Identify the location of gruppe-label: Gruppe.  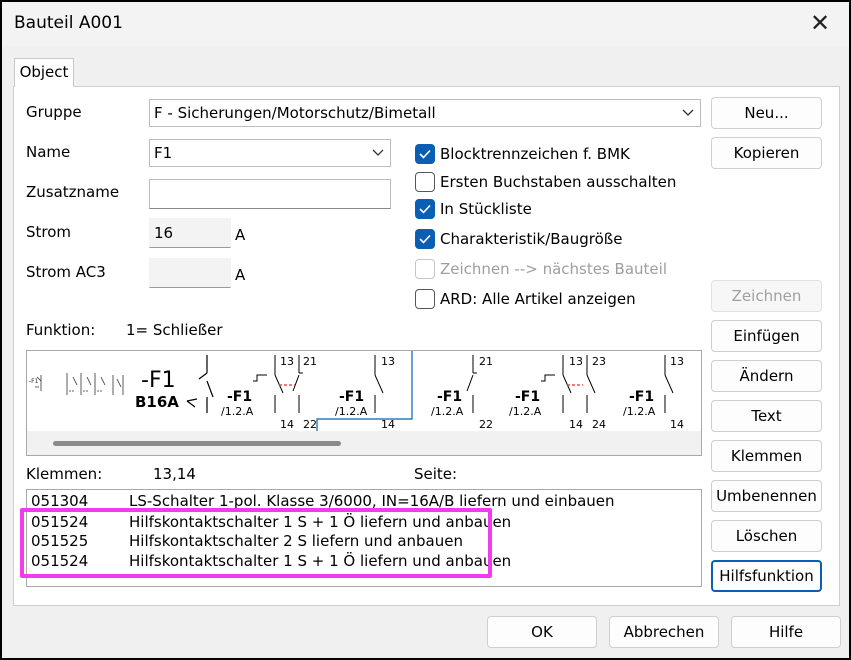
(54, 112).